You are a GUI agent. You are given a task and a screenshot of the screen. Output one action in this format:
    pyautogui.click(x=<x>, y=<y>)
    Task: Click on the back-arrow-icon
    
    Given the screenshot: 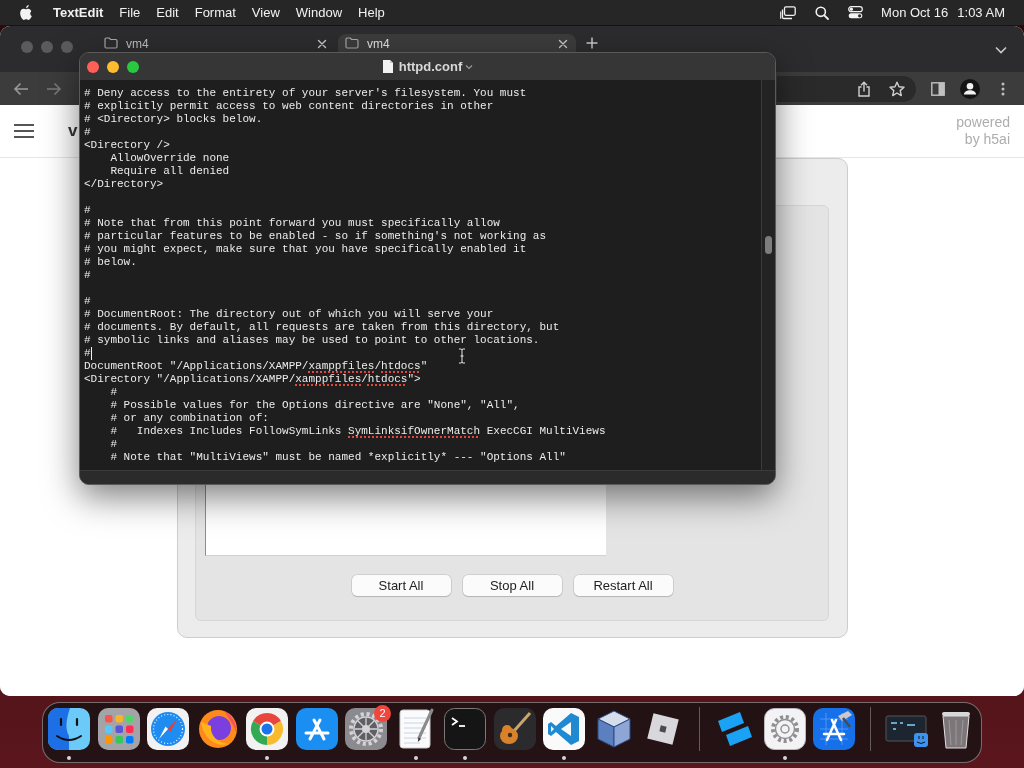 What is the action you would take?
    pyautogui.click(x=21, y=88)
    